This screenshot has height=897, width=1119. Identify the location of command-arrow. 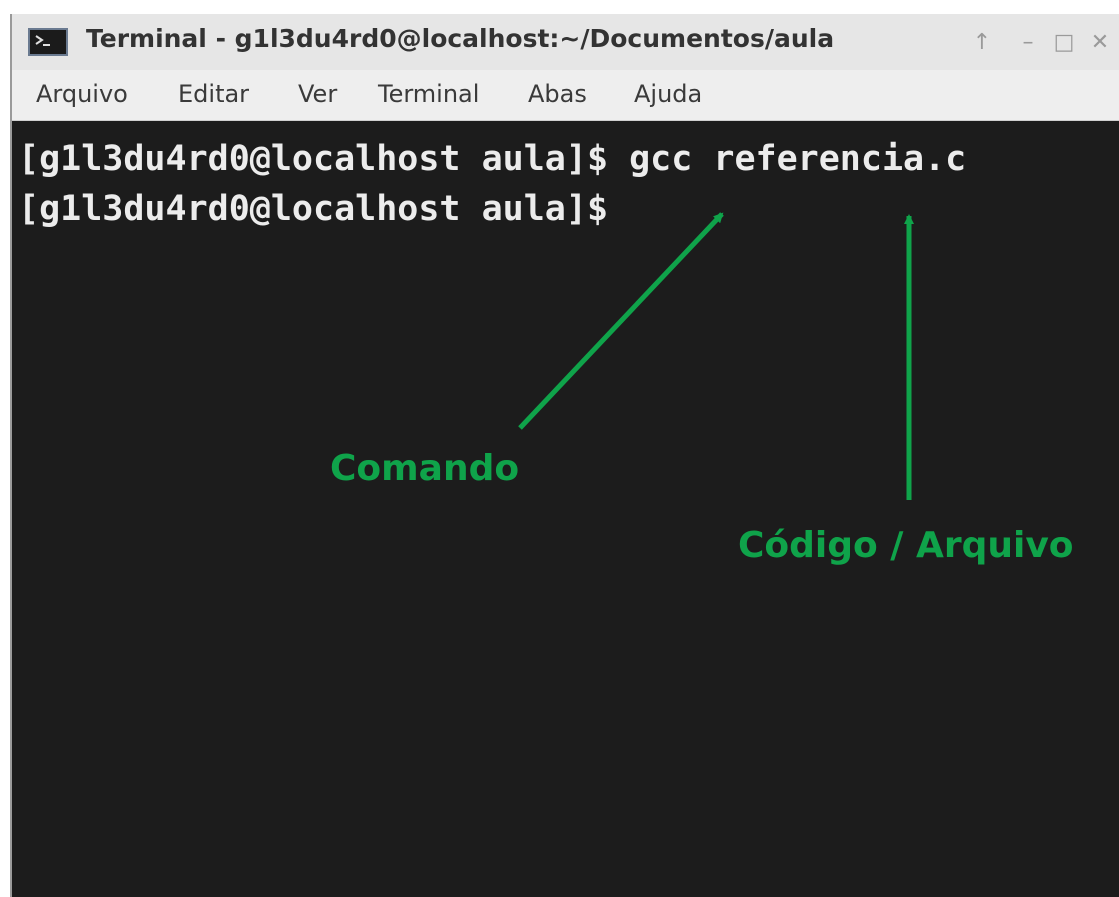
(621, 321).